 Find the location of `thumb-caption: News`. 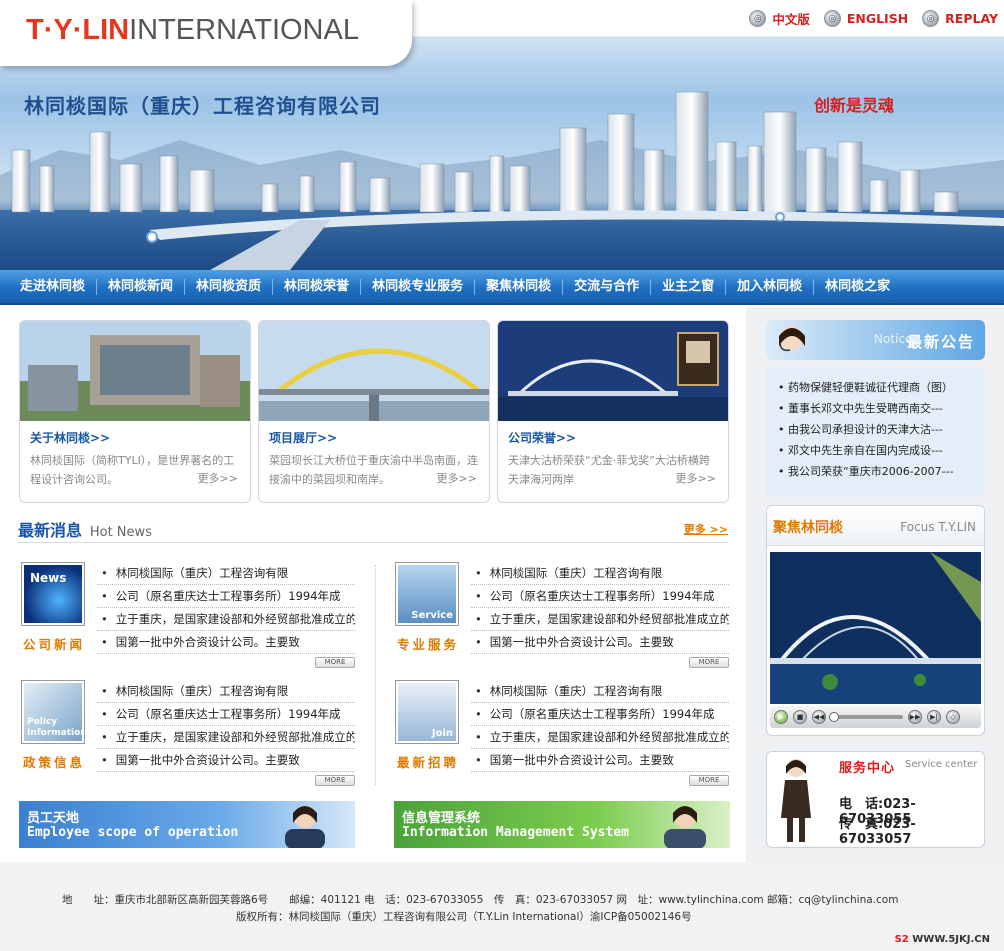

thumb-caption: News is located at coordinates (48, 578).